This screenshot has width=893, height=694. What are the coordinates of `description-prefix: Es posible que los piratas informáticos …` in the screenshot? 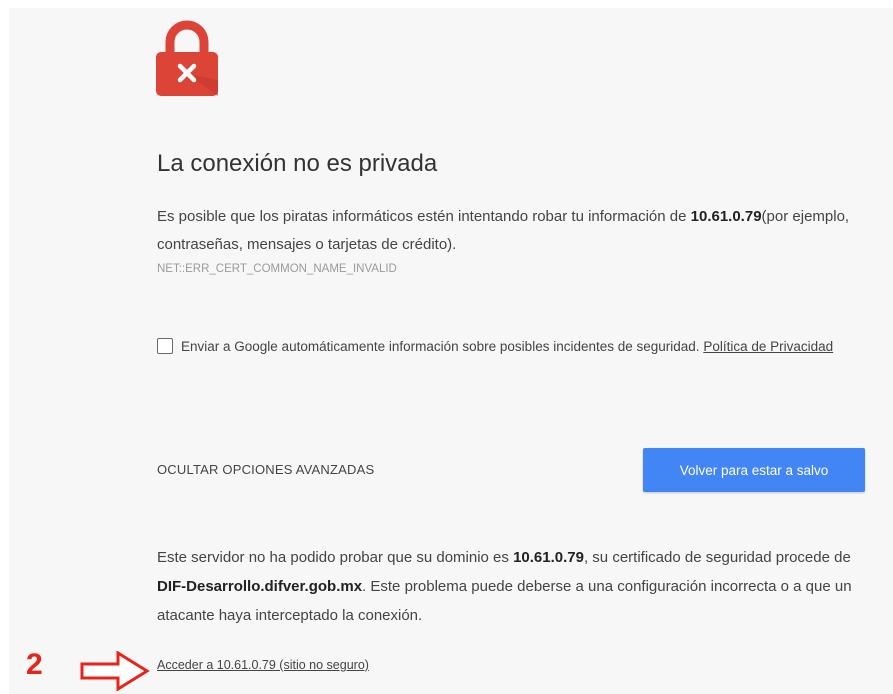 It's located at (424, 216).